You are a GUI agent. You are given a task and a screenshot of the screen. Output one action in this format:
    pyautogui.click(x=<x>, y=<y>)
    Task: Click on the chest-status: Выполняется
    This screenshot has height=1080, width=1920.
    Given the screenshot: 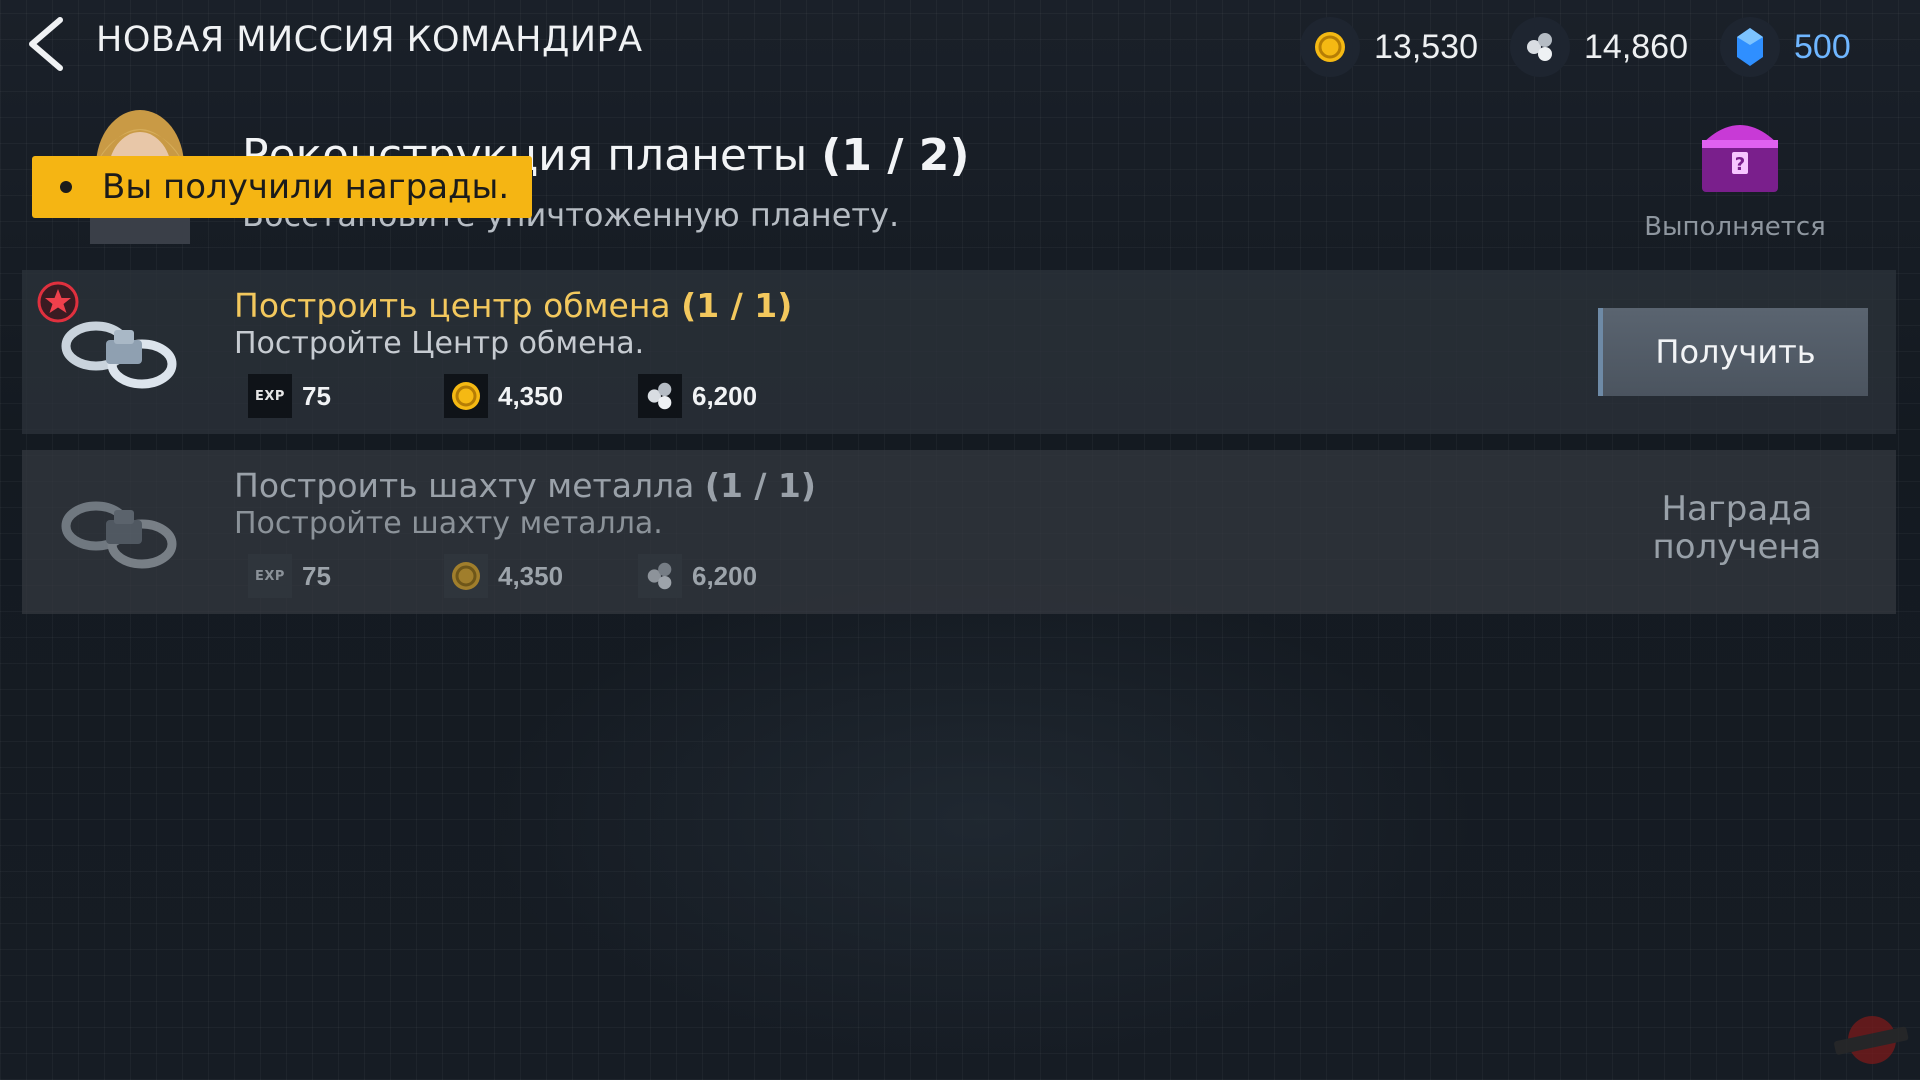 What is the action you would take?
    pyautogui.click(x=1735, y=227)
    